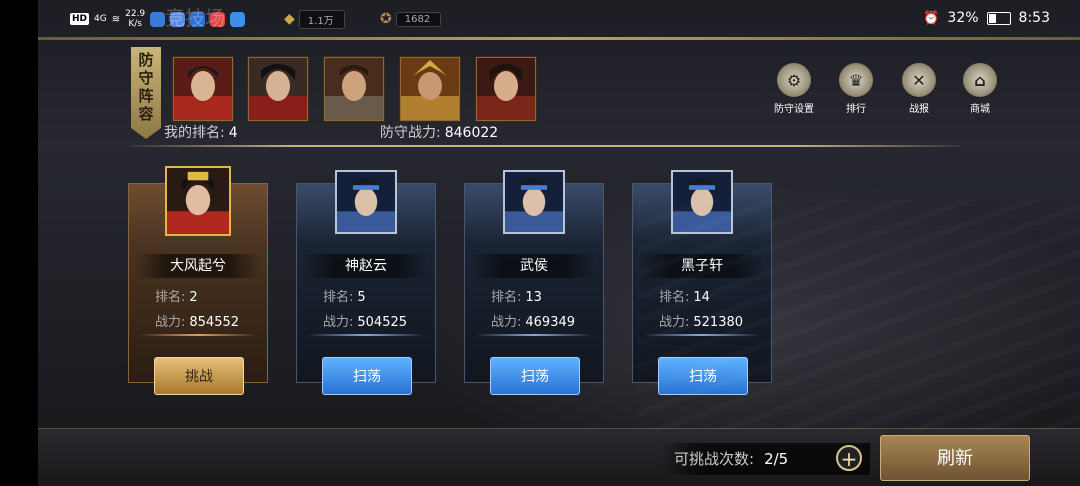 This screenshot has width=1080, height=486. Describe the element at coordinates (233, 133) in the screenshot. I see `my-rank-value: 4` at that location.